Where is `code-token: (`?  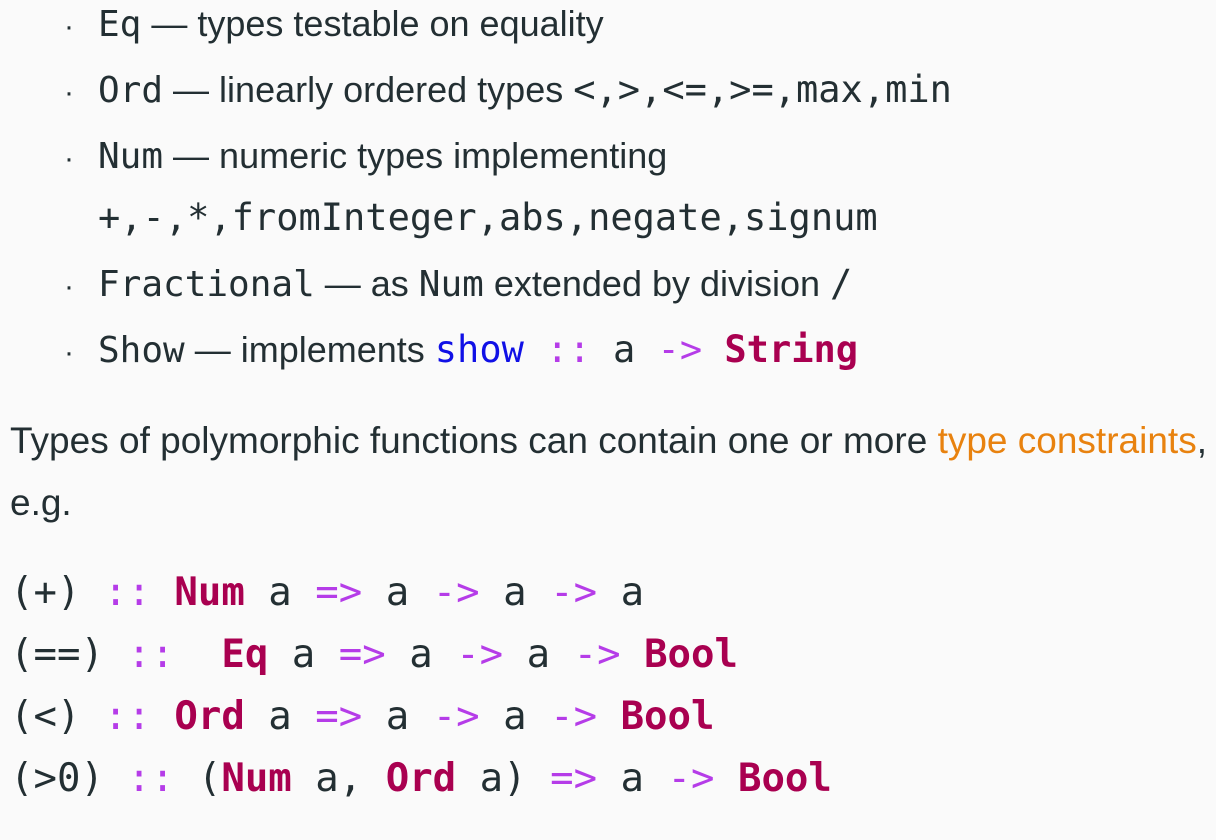
code-token: ( is located at coordinates (209, 778).